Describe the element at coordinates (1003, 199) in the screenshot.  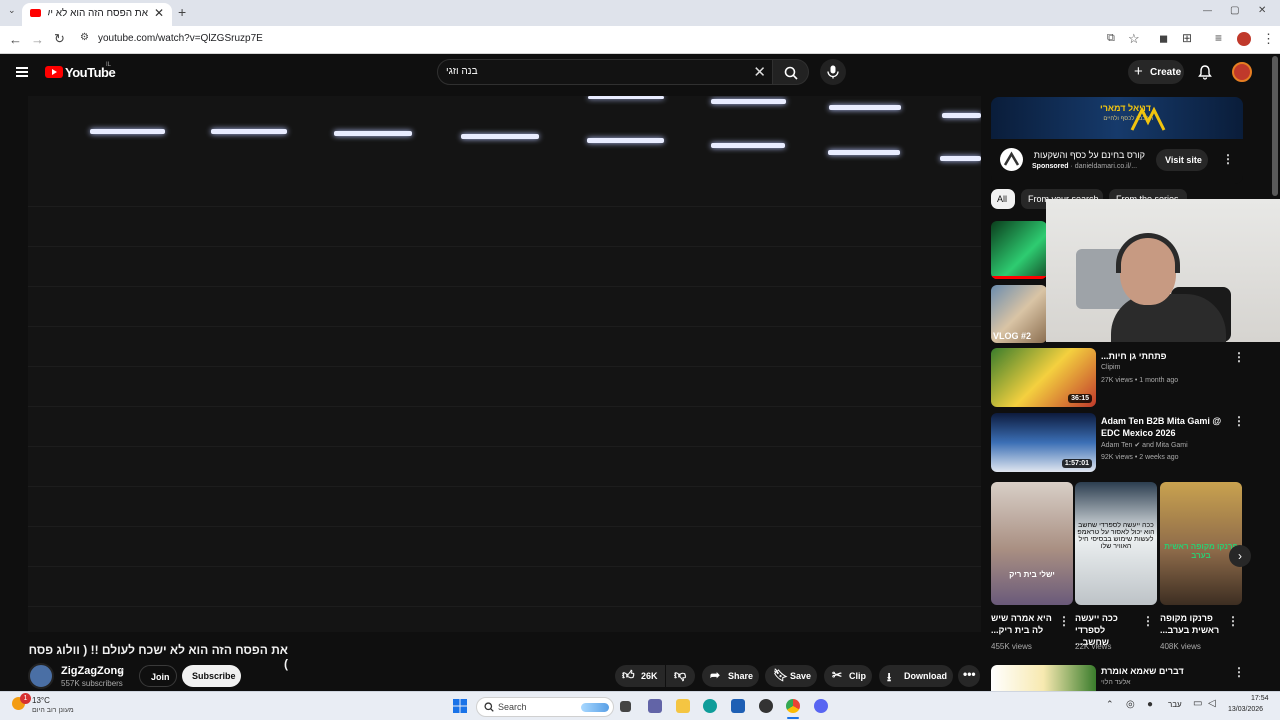
I see `chip-all: All` at that location.